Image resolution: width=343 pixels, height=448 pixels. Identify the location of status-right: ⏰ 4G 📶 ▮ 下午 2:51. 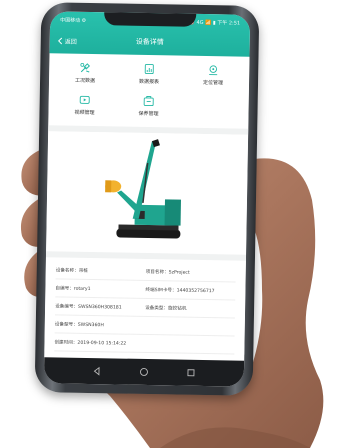
(214, 23).